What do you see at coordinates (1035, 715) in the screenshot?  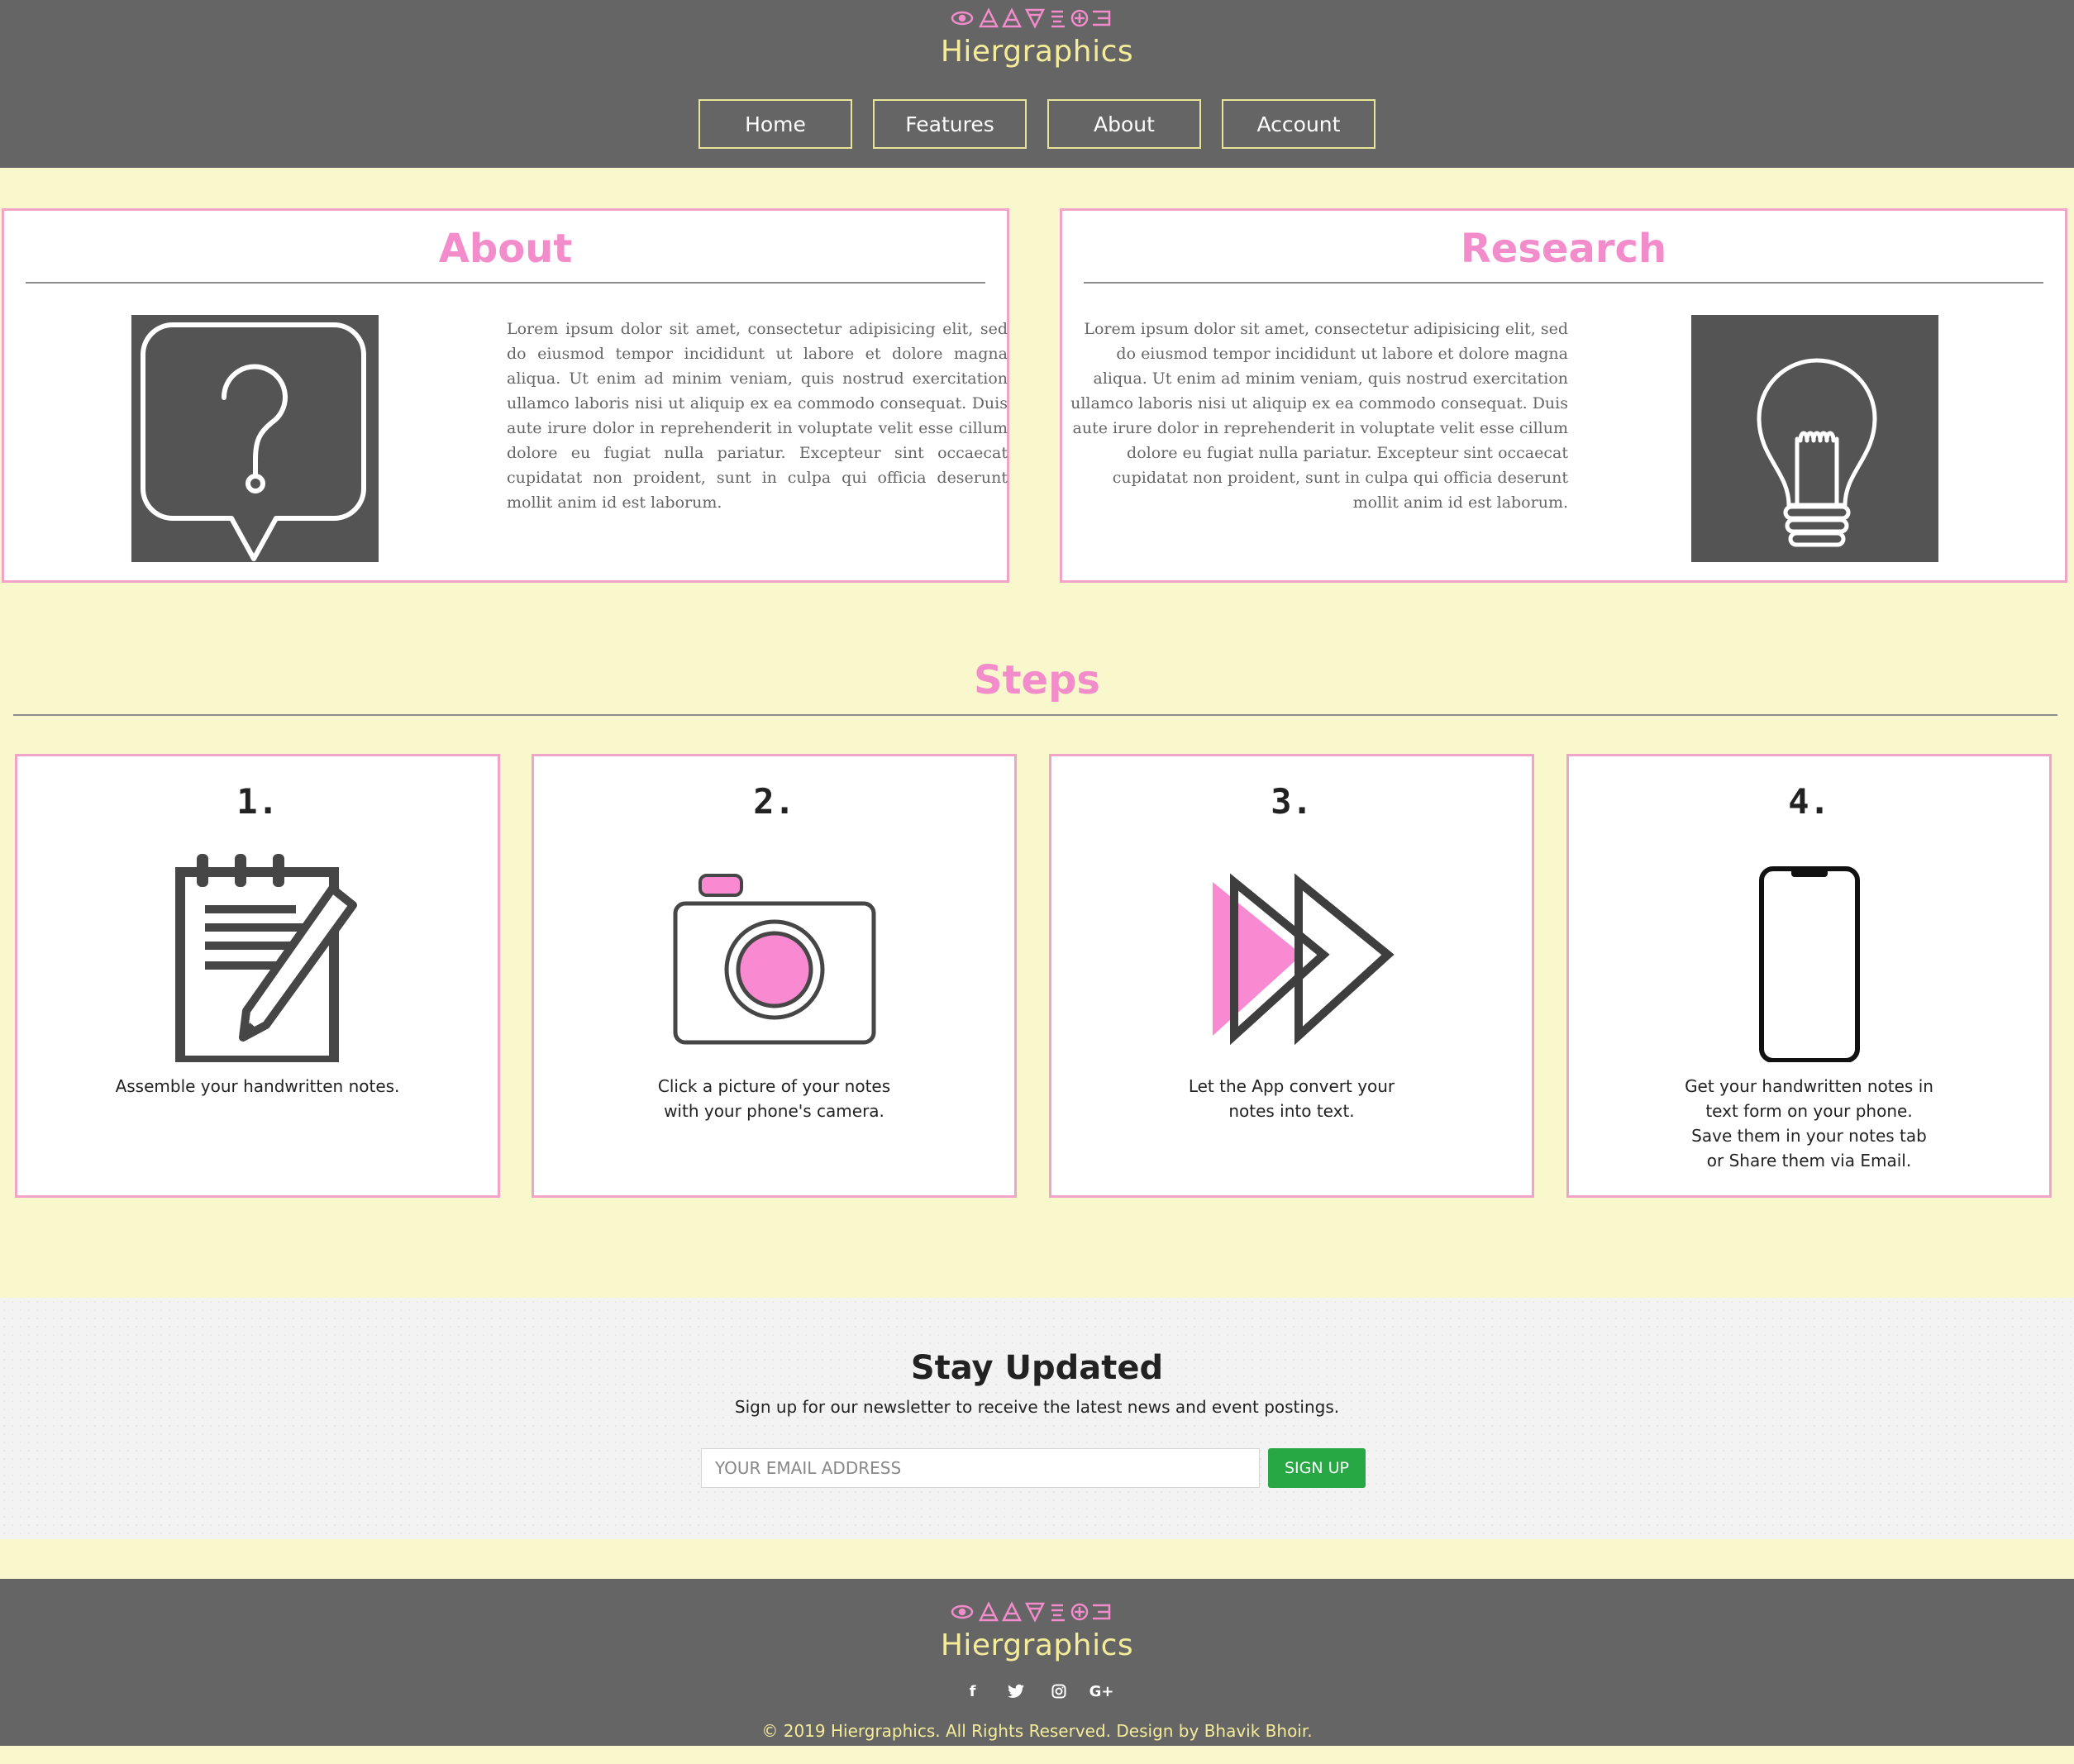 I see `steps-divider` at bounding box center [1035, 715].